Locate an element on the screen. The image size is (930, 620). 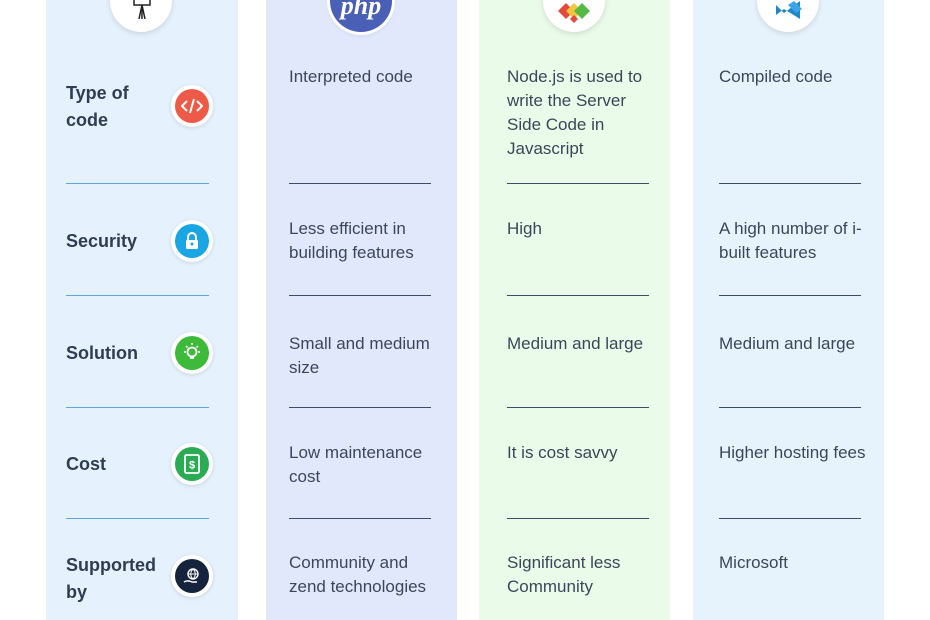
visual-studio-icon is located at coordinates (789, 10).